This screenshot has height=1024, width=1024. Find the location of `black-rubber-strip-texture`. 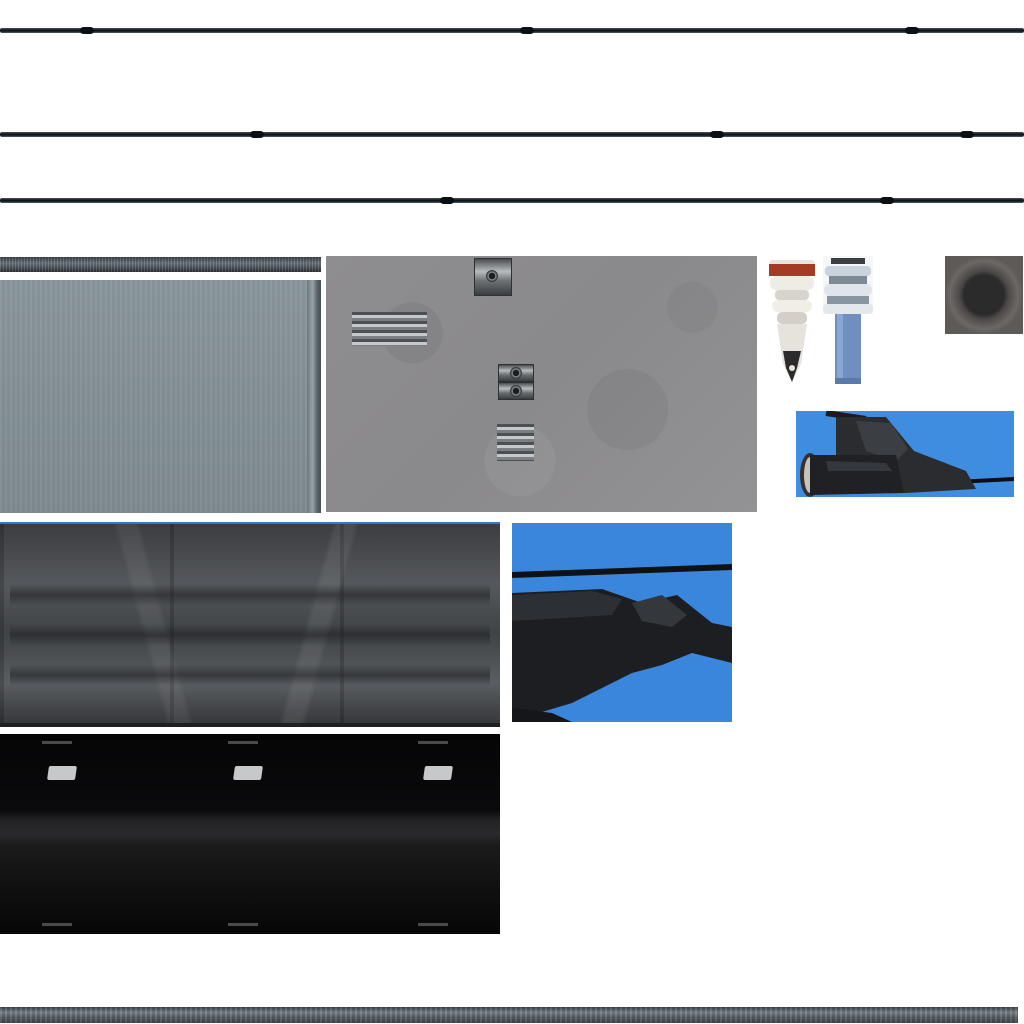

black-rubber-strip-texture is located at coordinates (250, 834).